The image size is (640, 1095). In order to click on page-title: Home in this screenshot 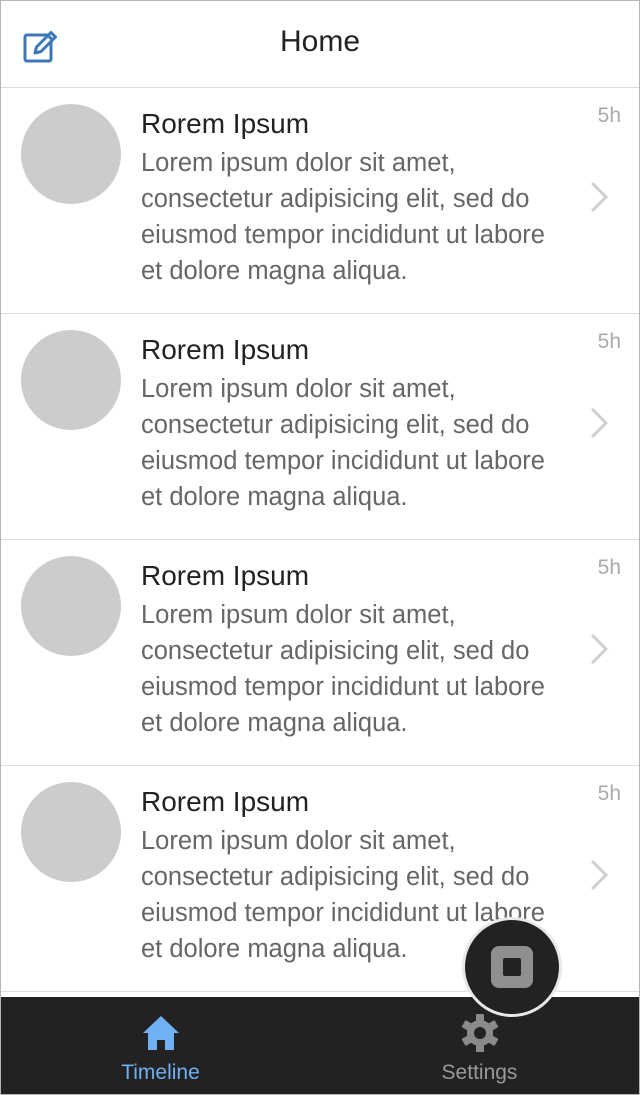, I will do `click(320, 41)`.